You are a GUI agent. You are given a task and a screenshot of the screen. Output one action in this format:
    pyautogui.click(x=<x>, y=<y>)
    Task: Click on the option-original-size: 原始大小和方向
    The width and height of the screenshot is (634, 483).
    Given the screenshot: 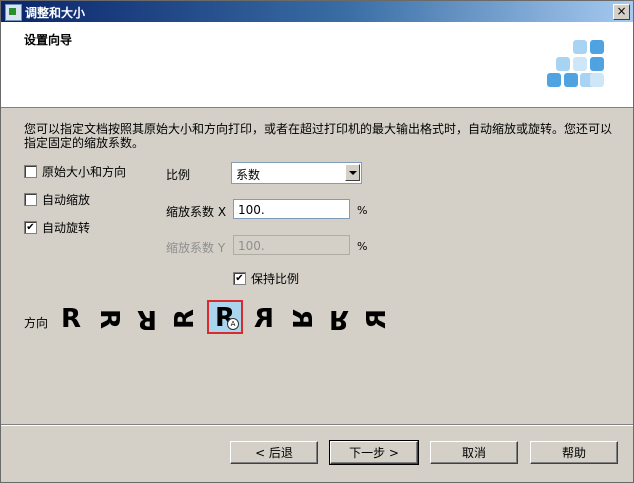 What is the action you would take?
    pyautogui.click(x=75, y=171)
    